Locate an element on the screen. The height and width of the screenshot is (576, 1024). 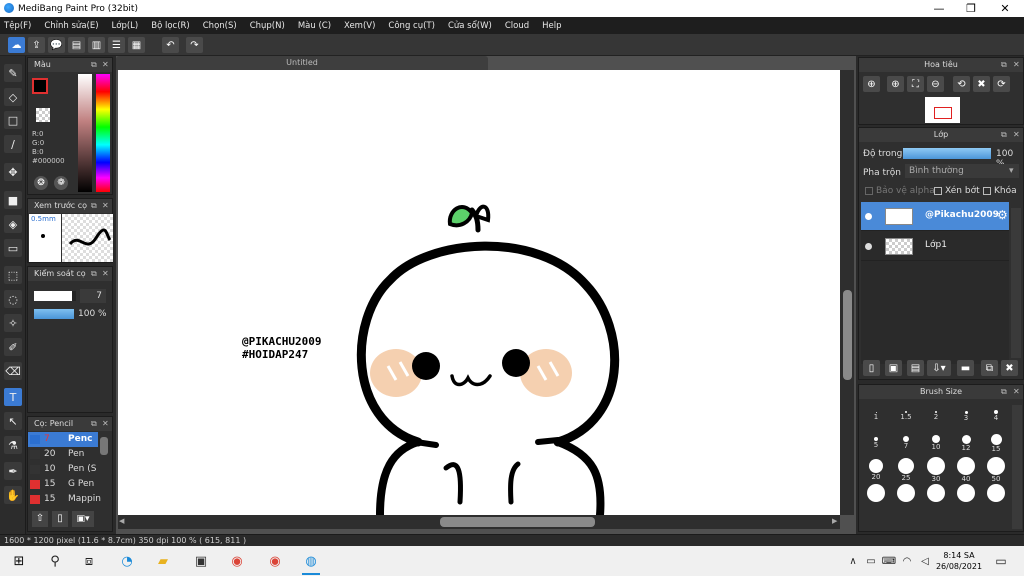
task-view-icon: ⧈ is located at coordinates (89, 561).